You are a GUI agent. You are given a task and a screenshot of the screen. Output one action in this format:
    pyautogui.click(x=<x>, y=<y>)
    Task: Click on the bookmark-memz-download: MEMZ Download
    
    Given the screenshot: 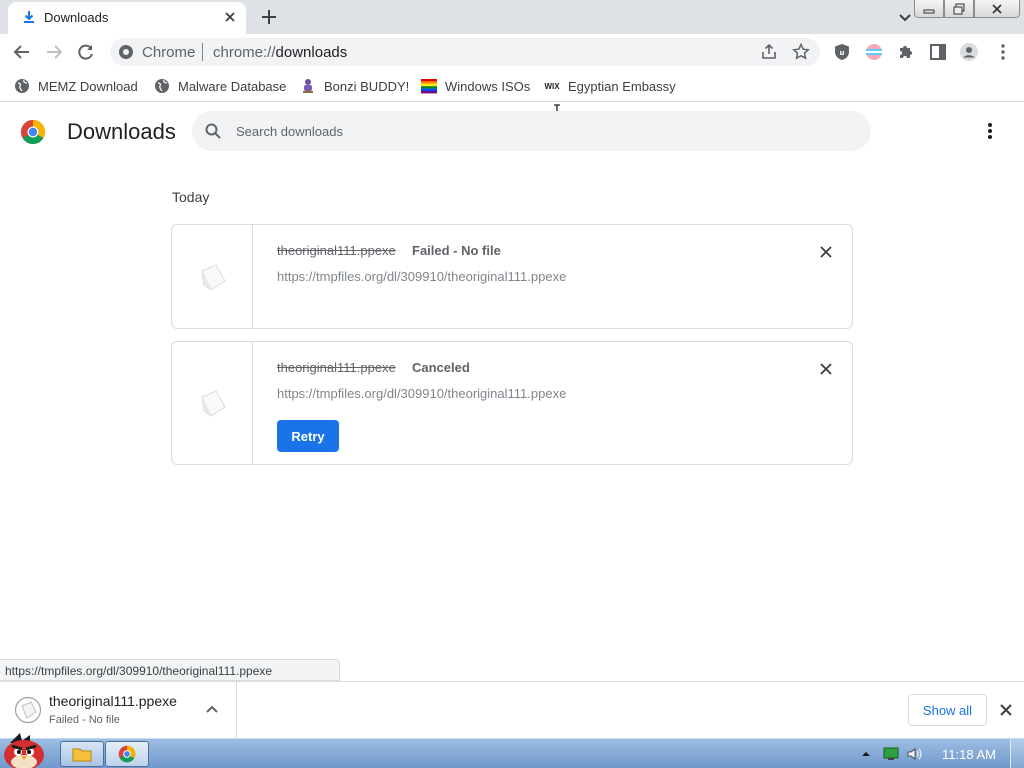 What is the action you would take?
    pyautogui.click(x=76, y=86)
    